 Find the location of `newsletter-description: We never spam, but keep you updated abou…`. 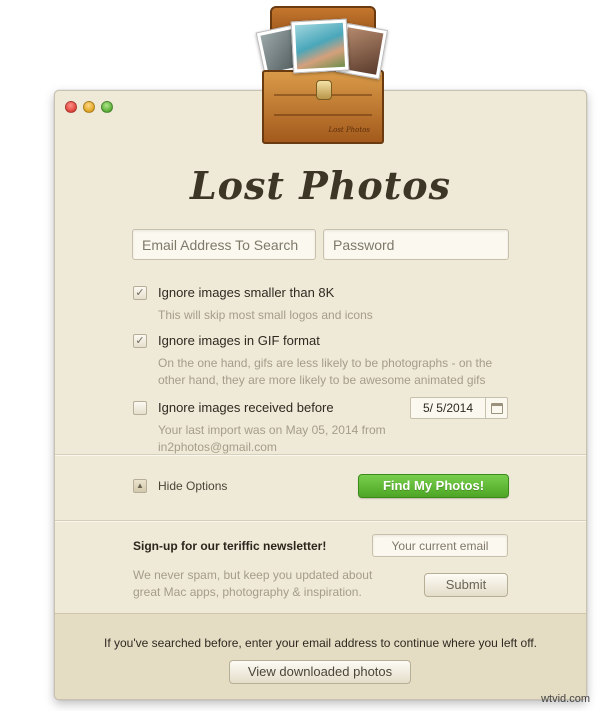

newsletter-description: We never spam, but keep you updated abou… is located at coordinates (253, 583).